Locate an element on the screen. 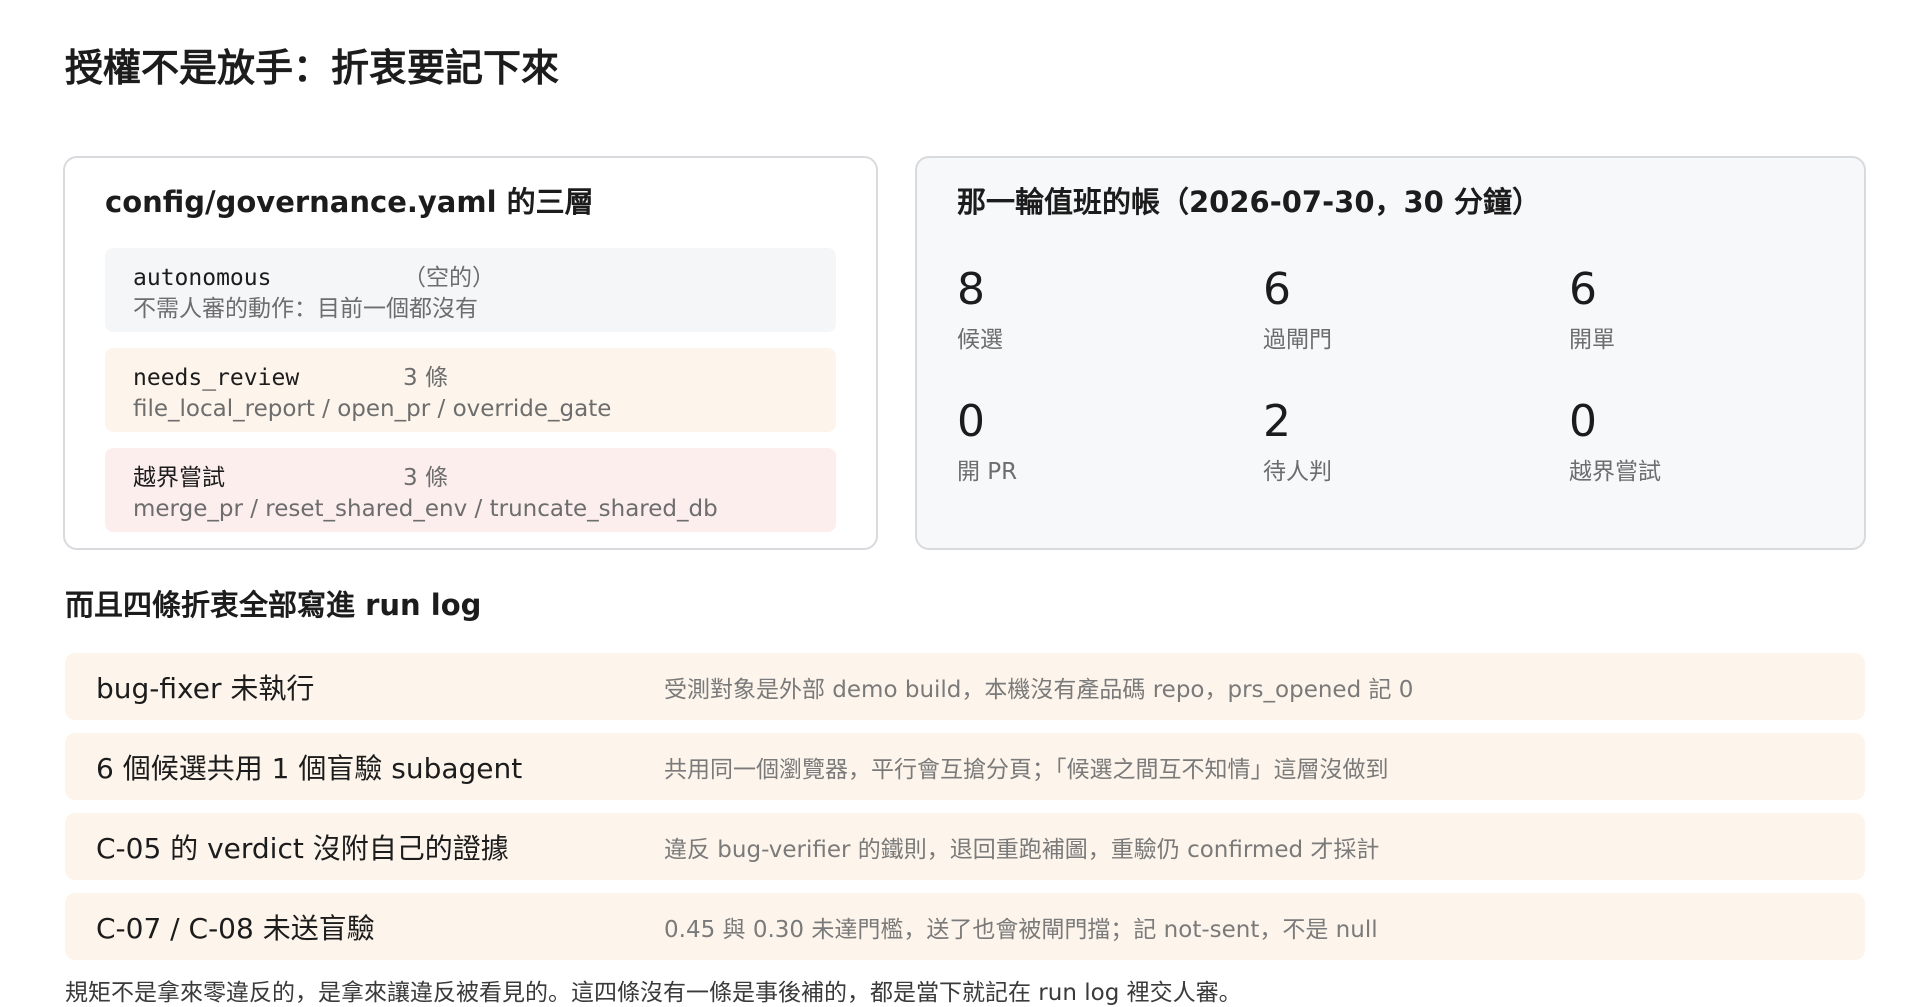 The image size is (1920, 1007). stat-value: 2 is located at coordinates (1277, 421).